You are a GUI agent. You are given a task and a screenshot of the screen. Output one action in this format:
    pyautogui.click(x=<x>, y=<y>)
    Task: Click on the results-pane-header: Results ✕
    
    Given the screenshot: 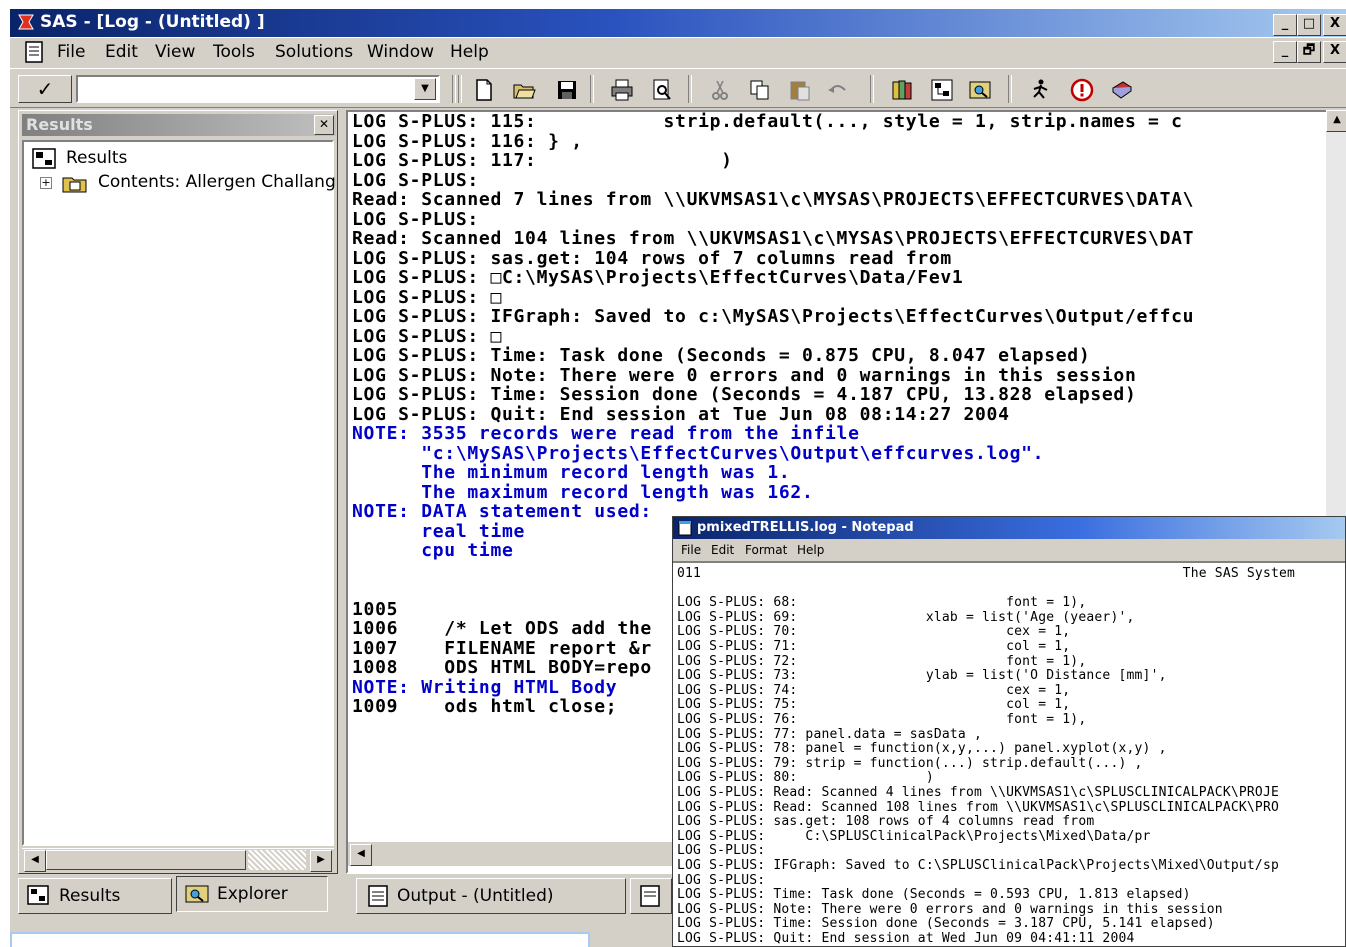 What is the action you would take?
    pyautogui.click(x=179, y=125)
    